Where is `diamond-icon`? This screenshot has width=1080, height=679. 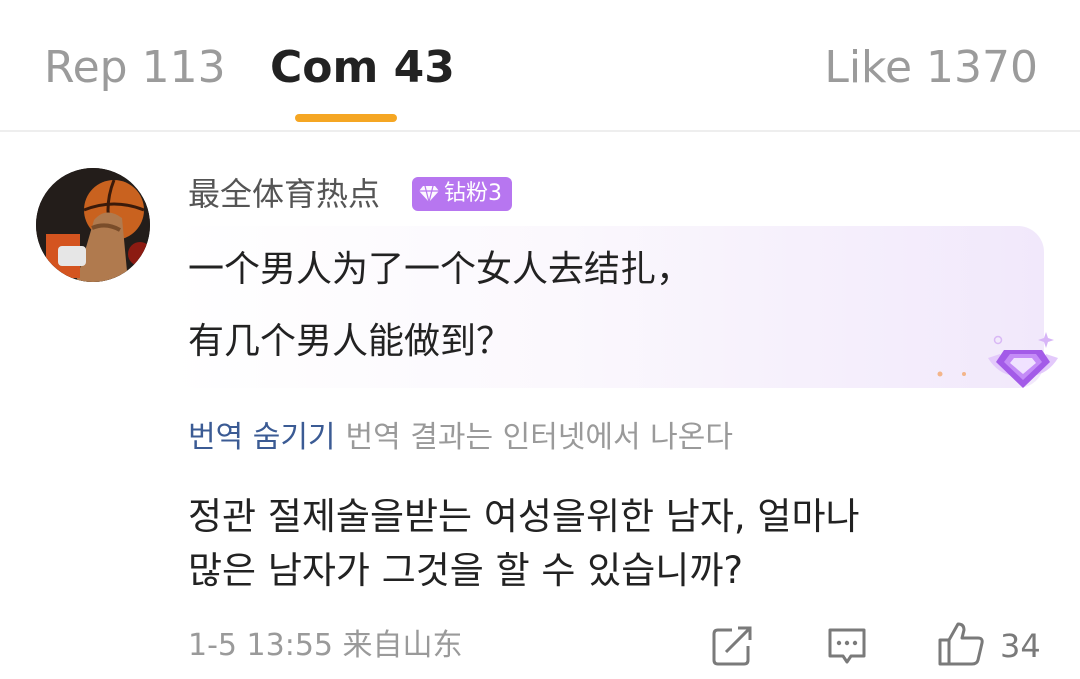
diamond-icon is located at coordinates (429, 194).